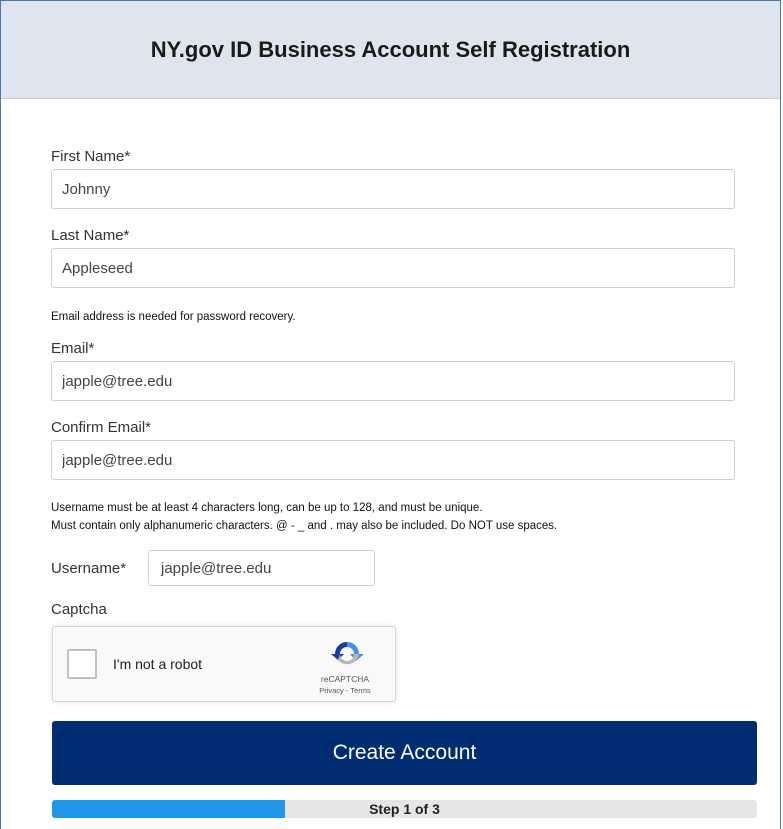 The width and height of the screenshot is (783, 829). Describe the element at coordinates (90, 235) in the screenshot. I see `last-name-label: Last Name*` at that location.